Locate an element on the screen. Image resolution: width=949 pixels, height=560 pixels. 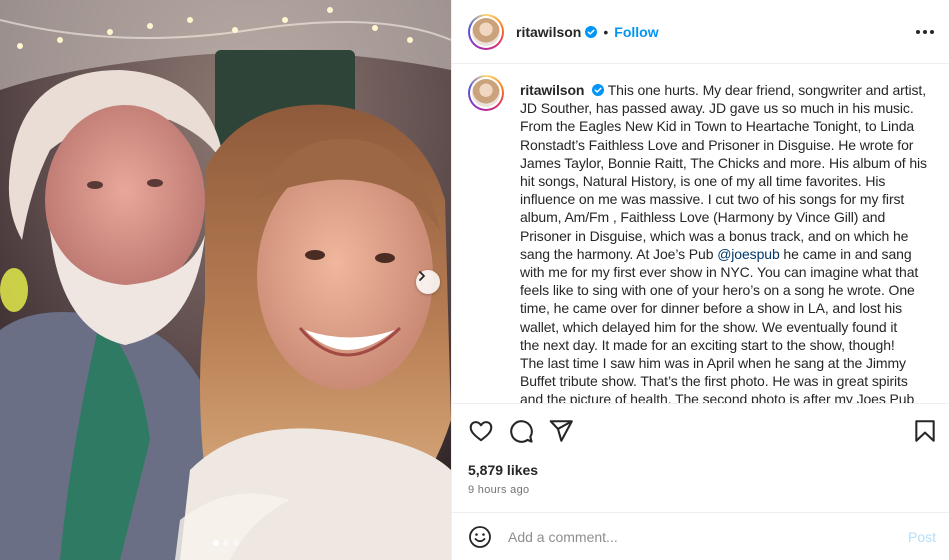
emoji-icon is located at coordinates (480, 539).